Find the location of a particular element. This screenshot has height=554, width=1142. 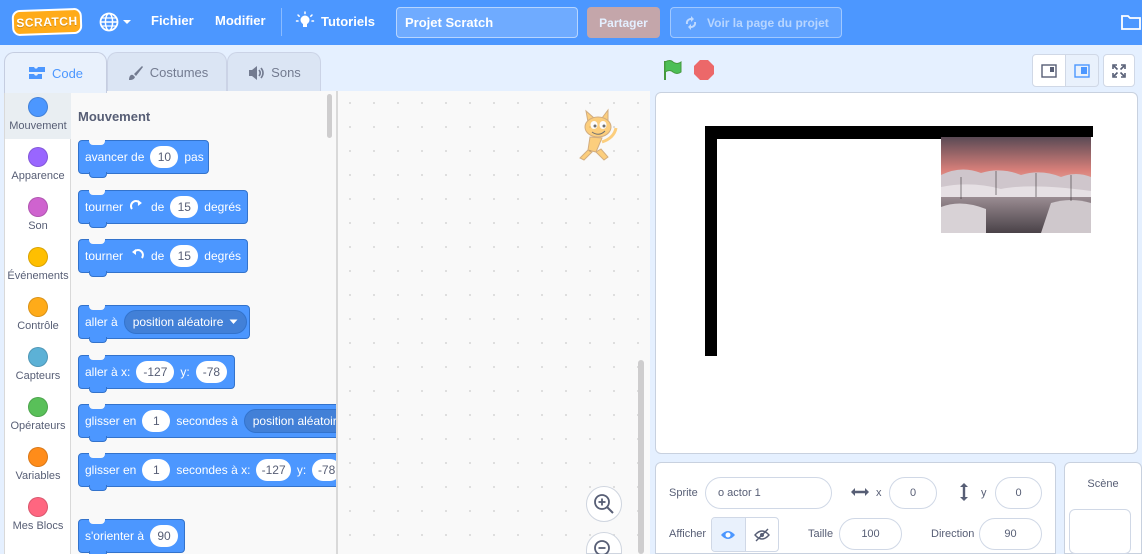

y-position-input: 0 is located at coordinates (1018, 493).